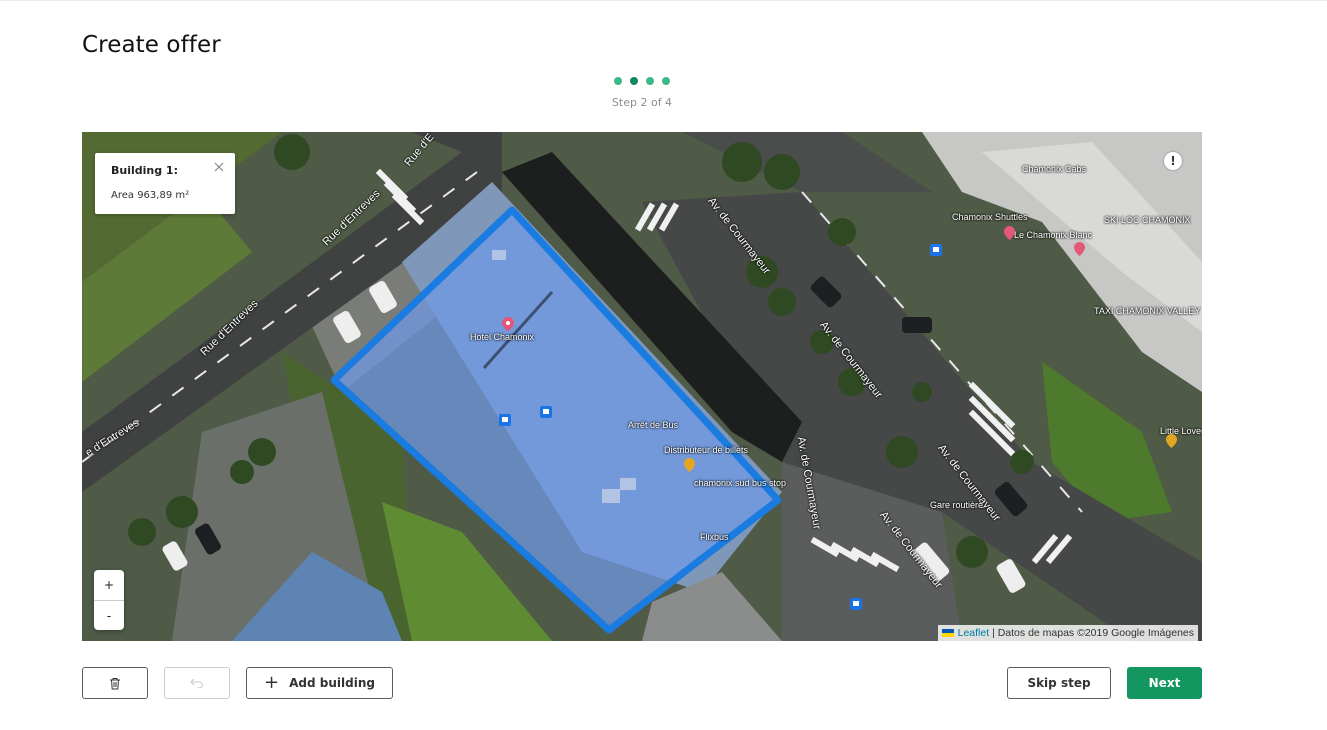 This screenshot has height=730, width=1327. I want to click on building-name: Building 1:, so click(144, 170).